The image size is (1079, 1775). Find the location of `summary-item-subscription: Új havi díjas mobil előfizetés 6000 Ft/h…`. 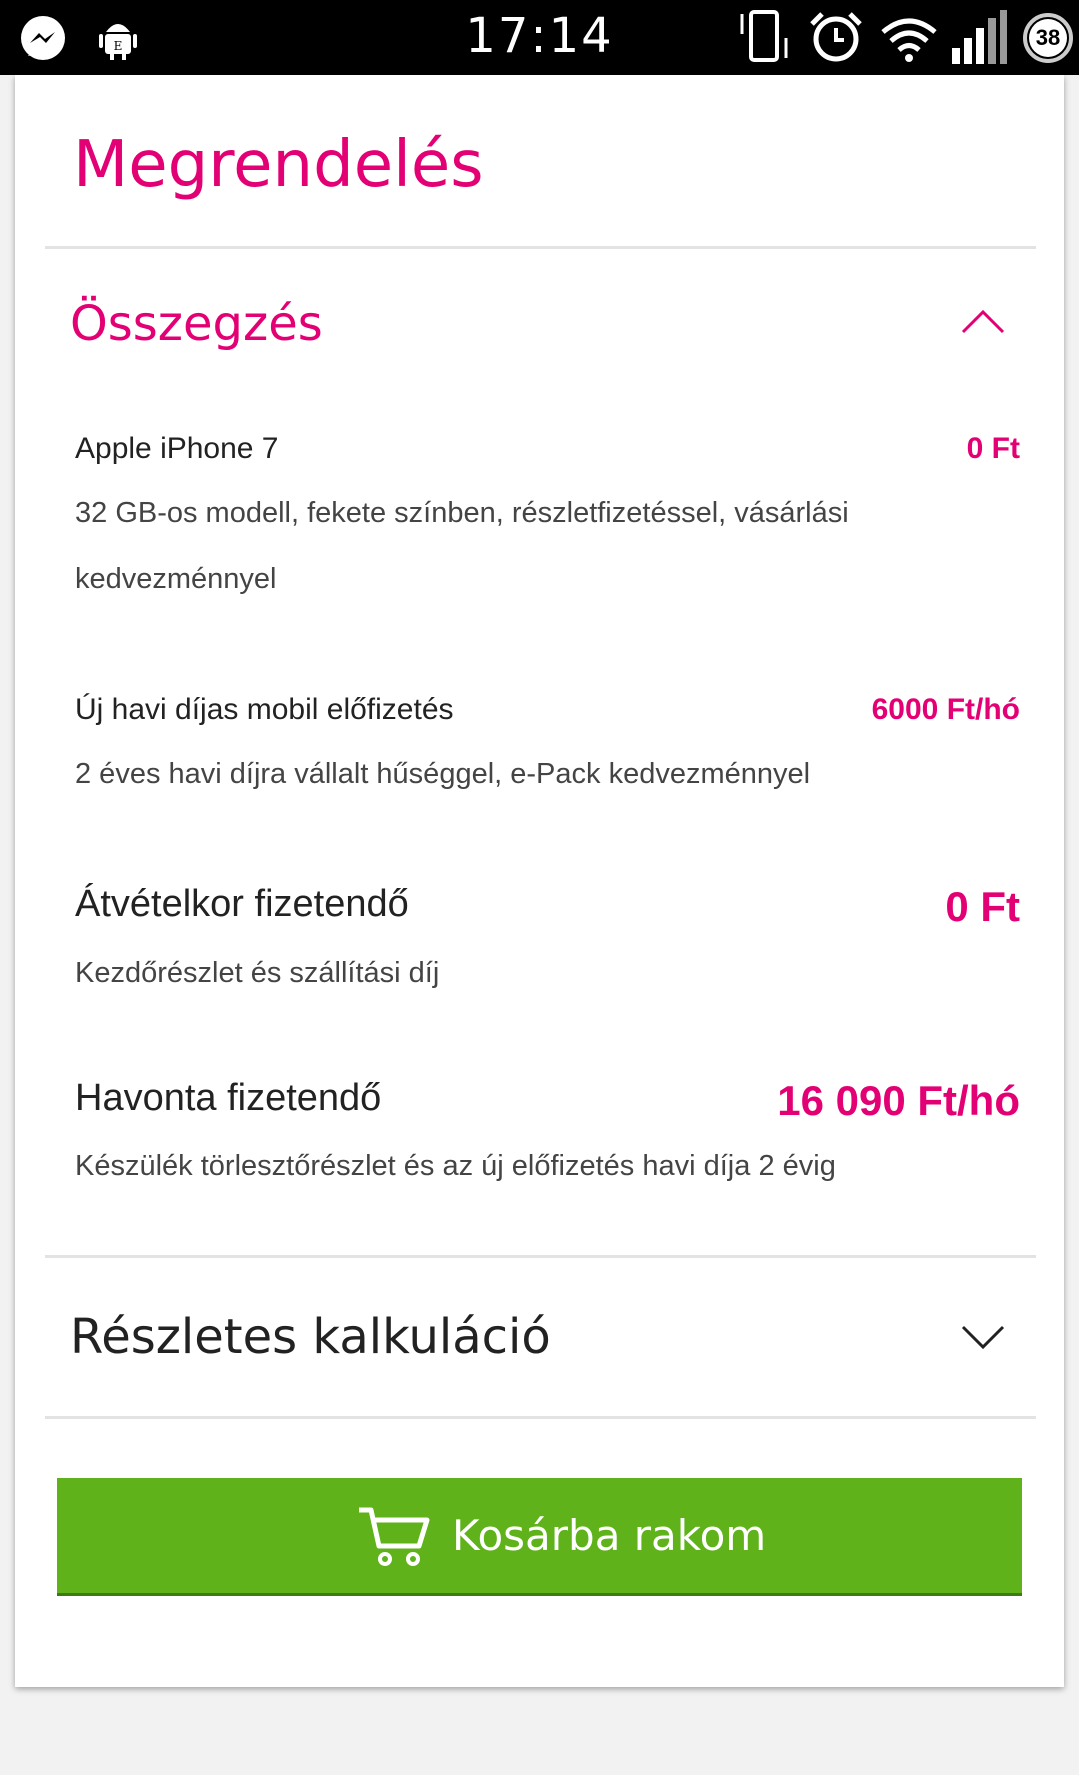

summary-item-subscription: Új havi díjas mobil előfizetés 6000 Ft/h… is located at coordinates (547, 713).